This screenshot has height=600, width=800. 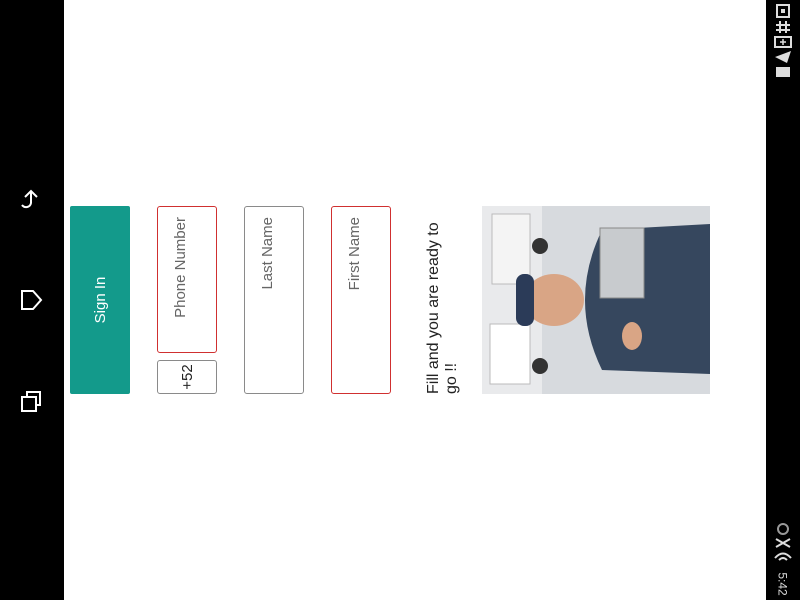 What do you see at coordinates (361, 300) in the screenshot?
I see `first-name-field: First Name` at bounding box center [361, 300].